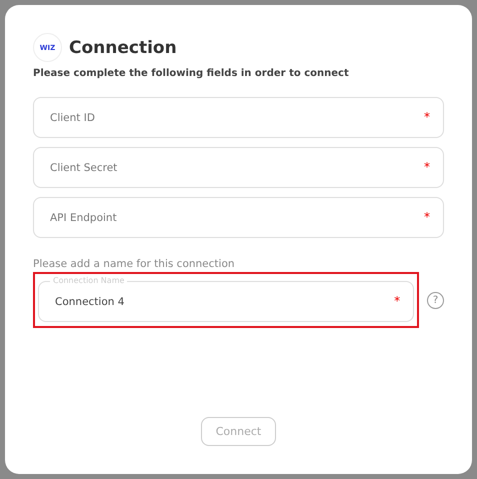 The height and width of the screenshot is (479, 477). Describe the element at coordinates (191, 73) in the screenshot. I see `dialog-subtitle: Please complete the following fields in order to connect` at that location.